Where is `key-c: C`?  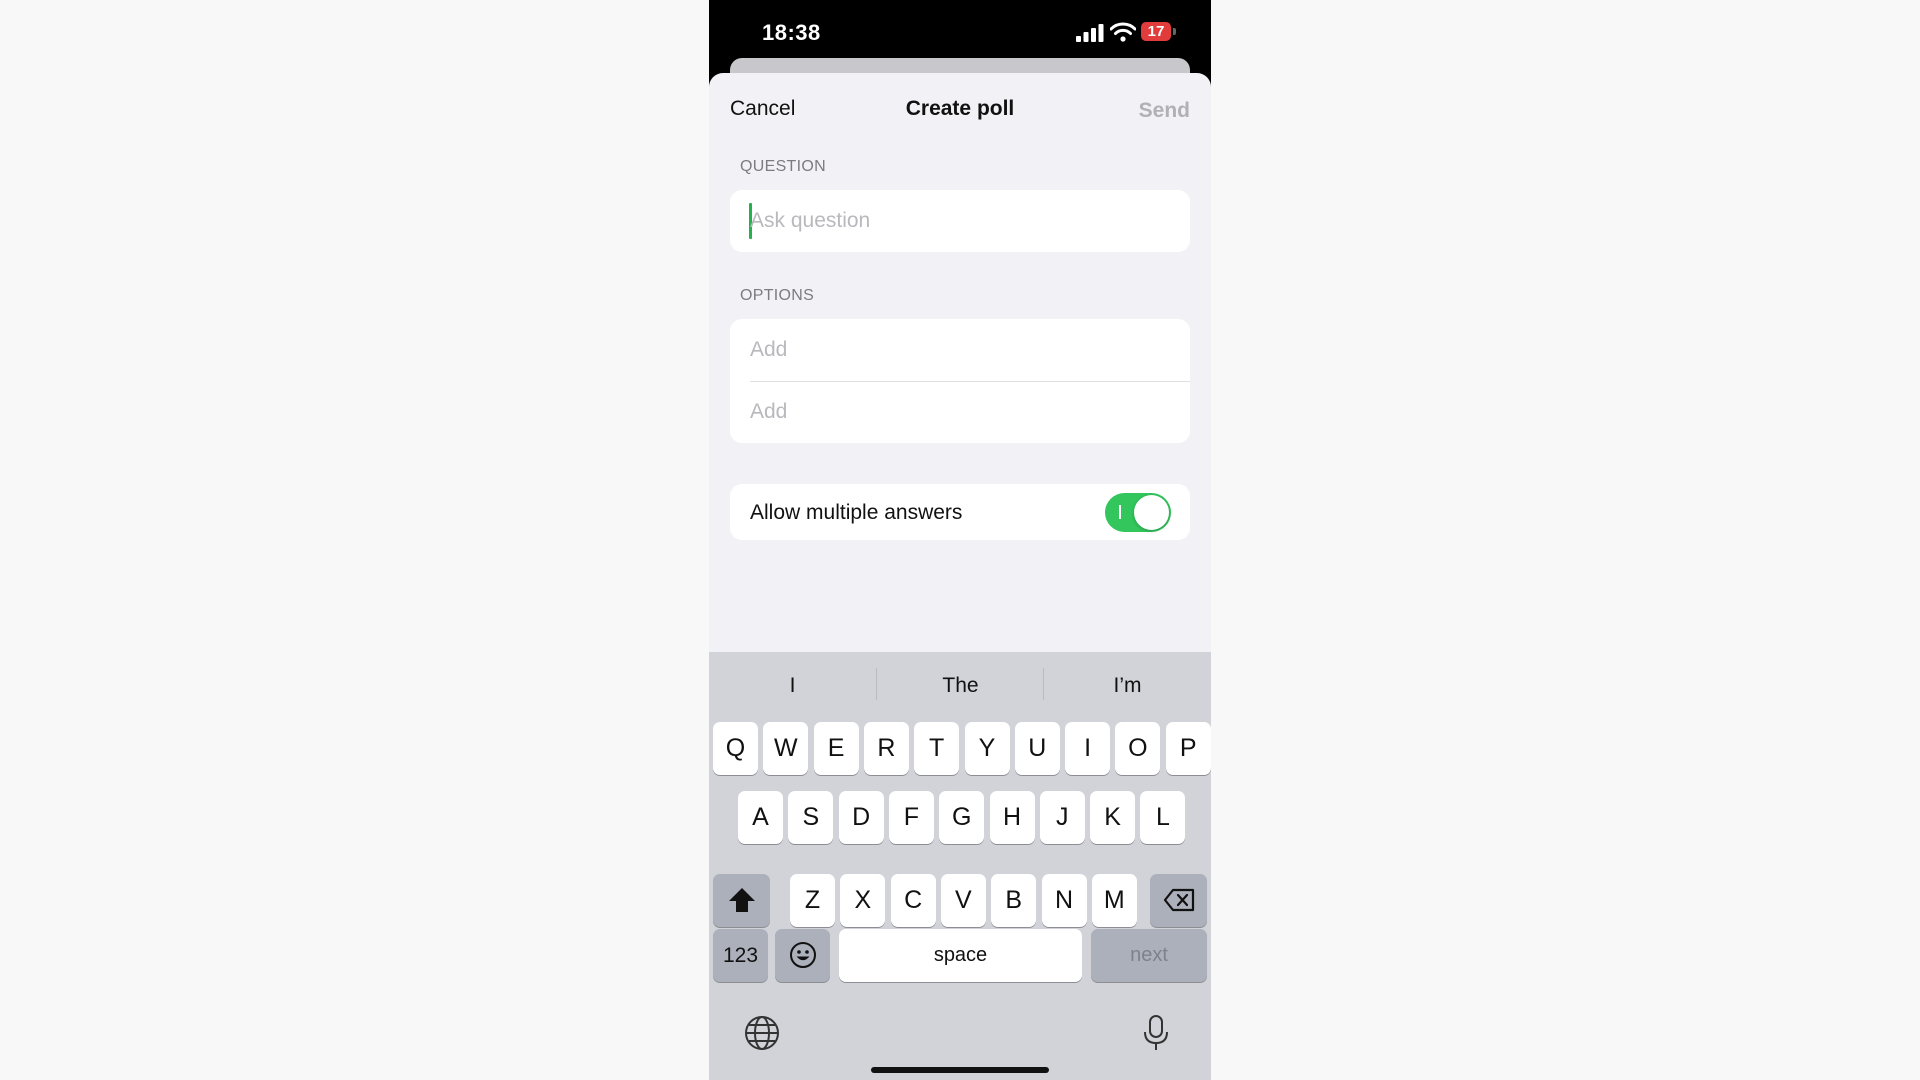
key-c: C is located at coordinates (913, 900).